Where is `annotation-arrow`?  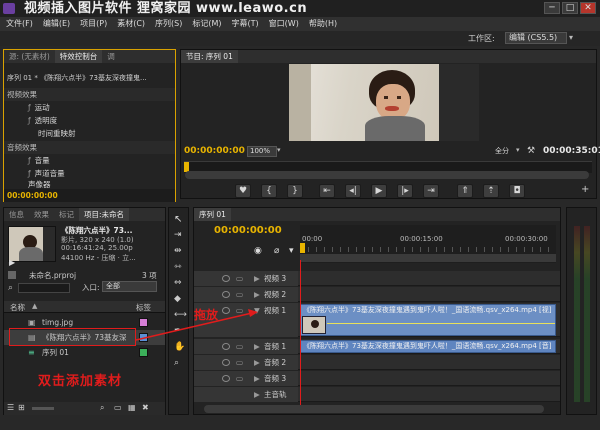
annotation-arrow is located at coordinates (196, 325).